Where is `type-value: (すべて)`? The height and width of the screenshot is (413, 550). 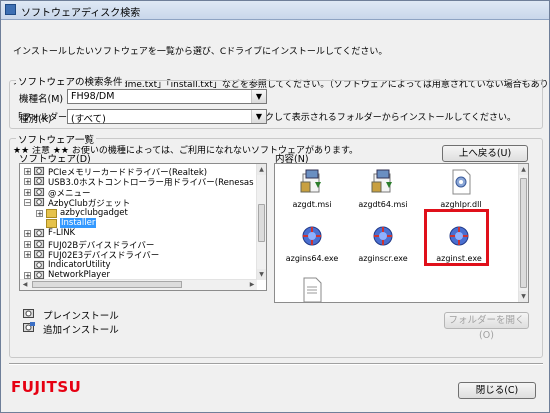
type-value: (すべて) is located at coordinates (88, 119).